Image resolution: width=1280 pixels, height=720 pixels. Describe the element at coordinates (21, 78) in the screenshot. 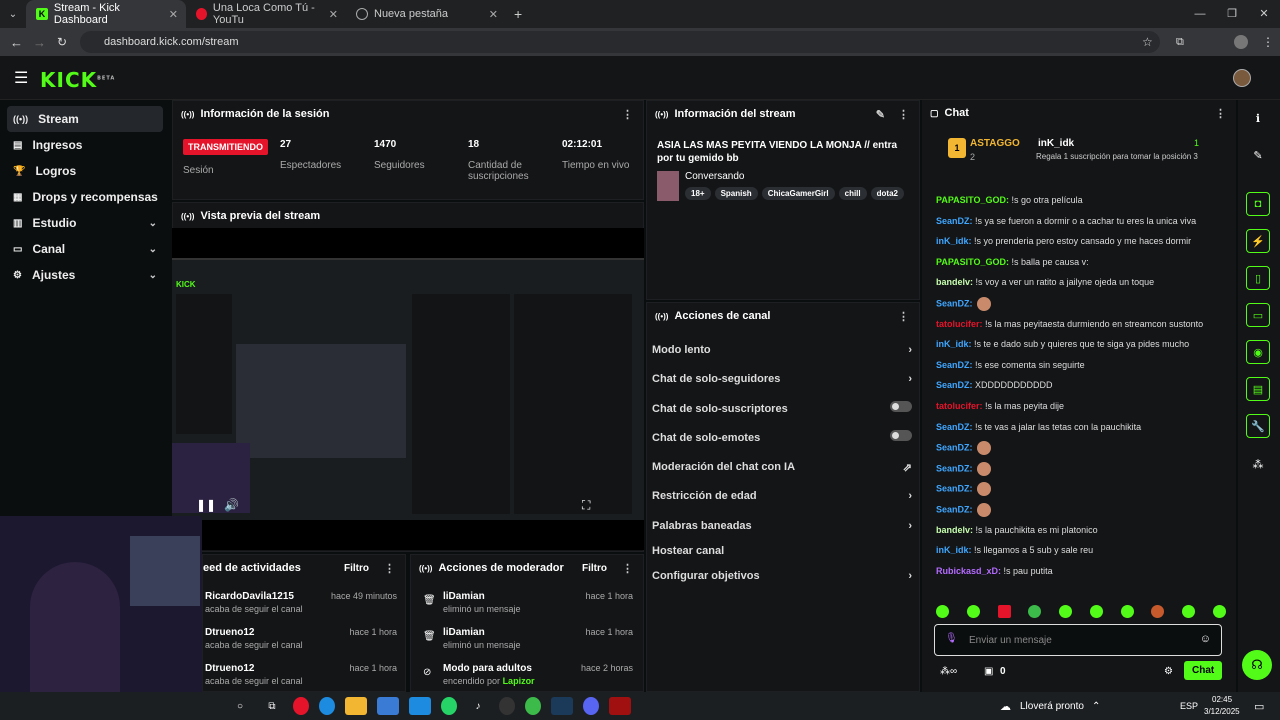

I see `hamburger-menu-icon: ☰` at that location.